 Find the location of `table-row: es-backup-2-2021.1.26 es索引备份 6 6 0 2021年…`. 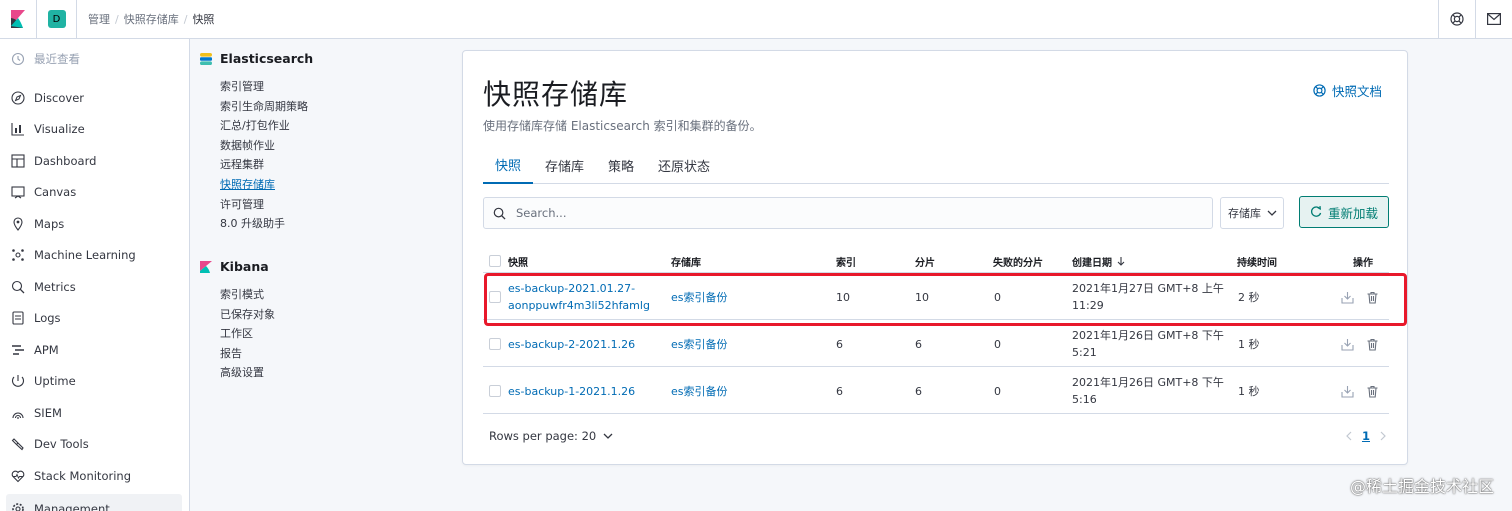

table-row: es-backup-2-2021.1.26 es索引备份 6 6 0 2021年… is located at coordinates (936, 344).